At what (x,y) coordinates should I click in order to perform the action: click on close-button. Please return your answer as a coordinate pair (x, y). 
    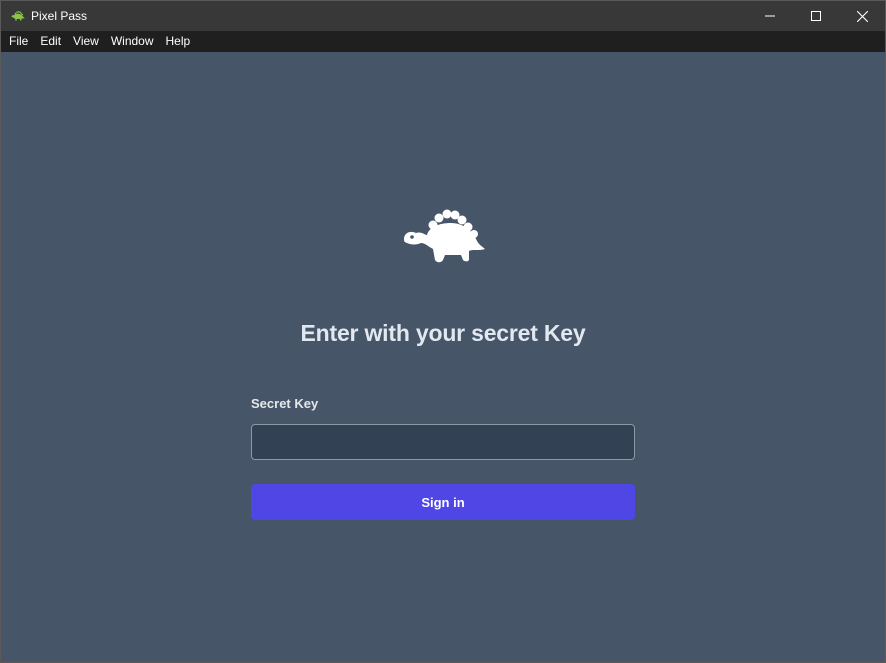
    Looking at the image, I should click on (862, 16).